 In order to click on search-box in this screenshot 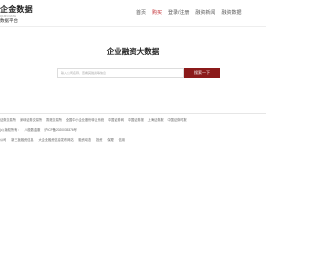, I will do `click(121, 73)`.